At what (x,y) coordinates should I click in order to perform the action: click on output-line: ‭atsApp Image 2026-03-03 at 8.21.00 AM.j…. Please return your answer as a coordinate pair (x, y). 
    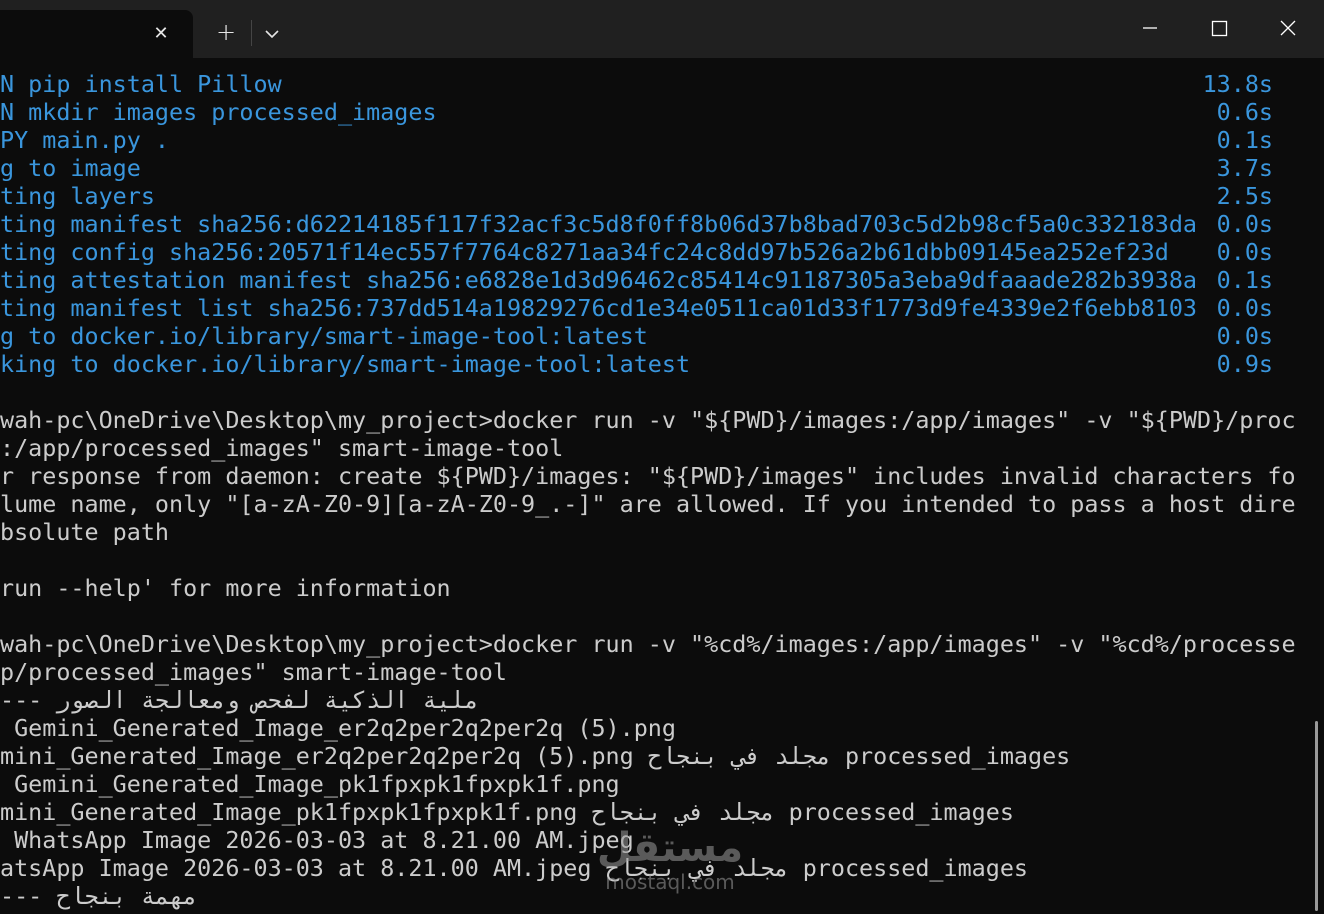
    Looking at the image, I should click on (514, 868).